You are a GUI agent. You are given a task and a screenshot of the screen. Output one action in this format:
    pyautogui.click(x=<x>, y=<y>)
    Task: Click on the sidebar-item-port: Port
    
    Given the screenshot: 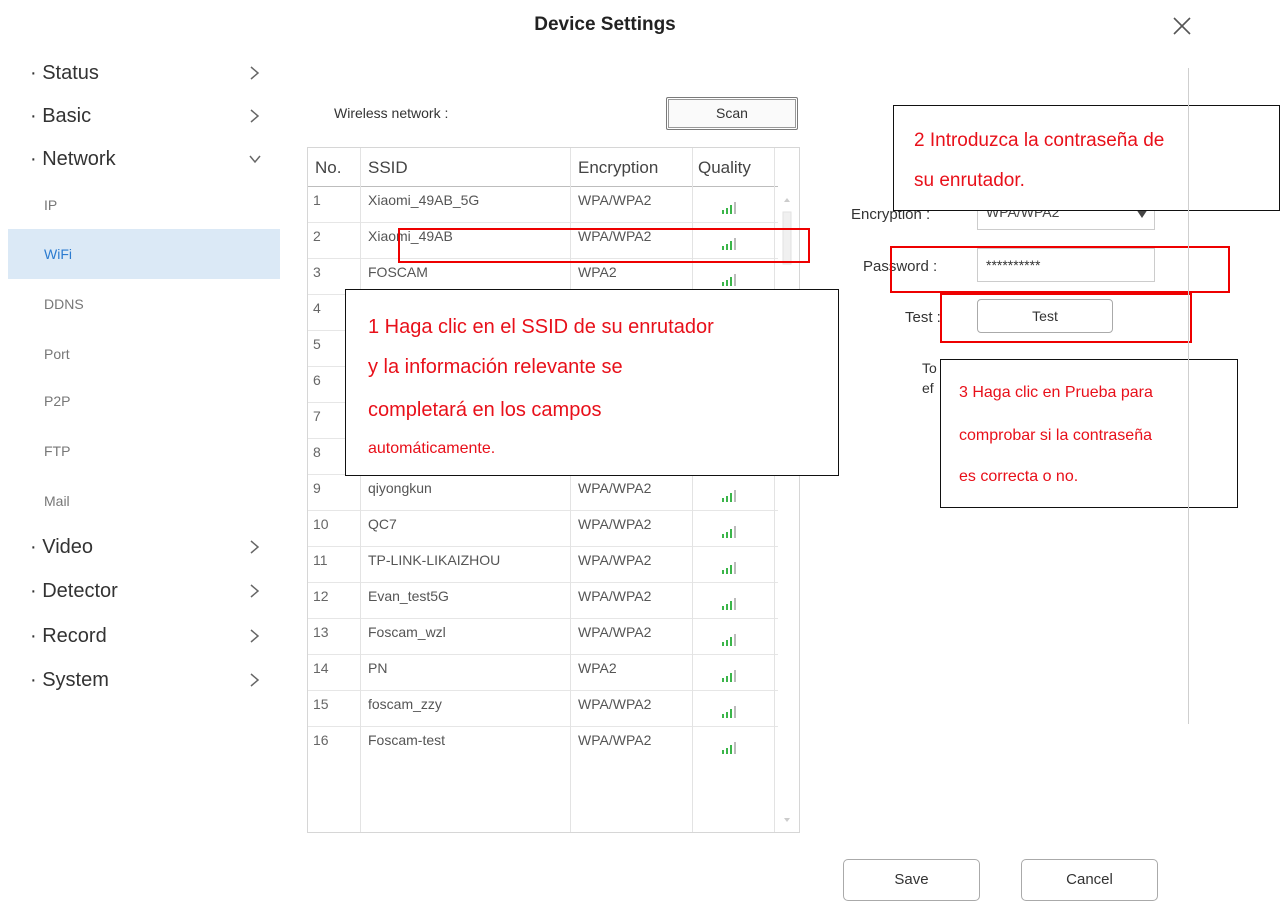 What is the action you would take?
    pyautogui.click(x=144, y=354)
    